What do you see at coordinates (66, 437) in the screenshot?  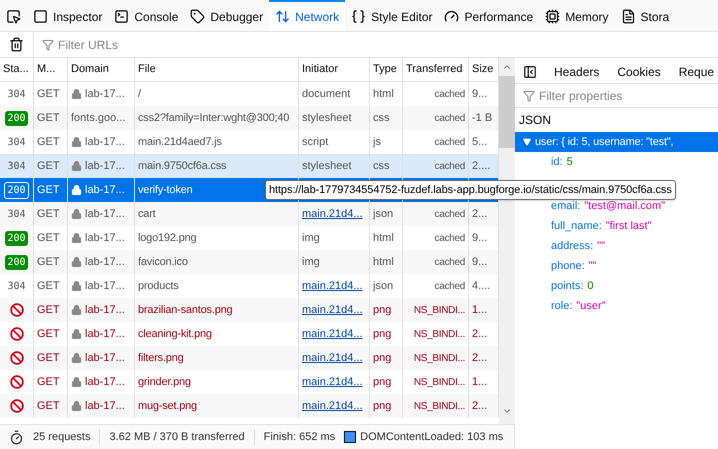 I see `request-count: 25 requests` at bounding box center [66, 437].